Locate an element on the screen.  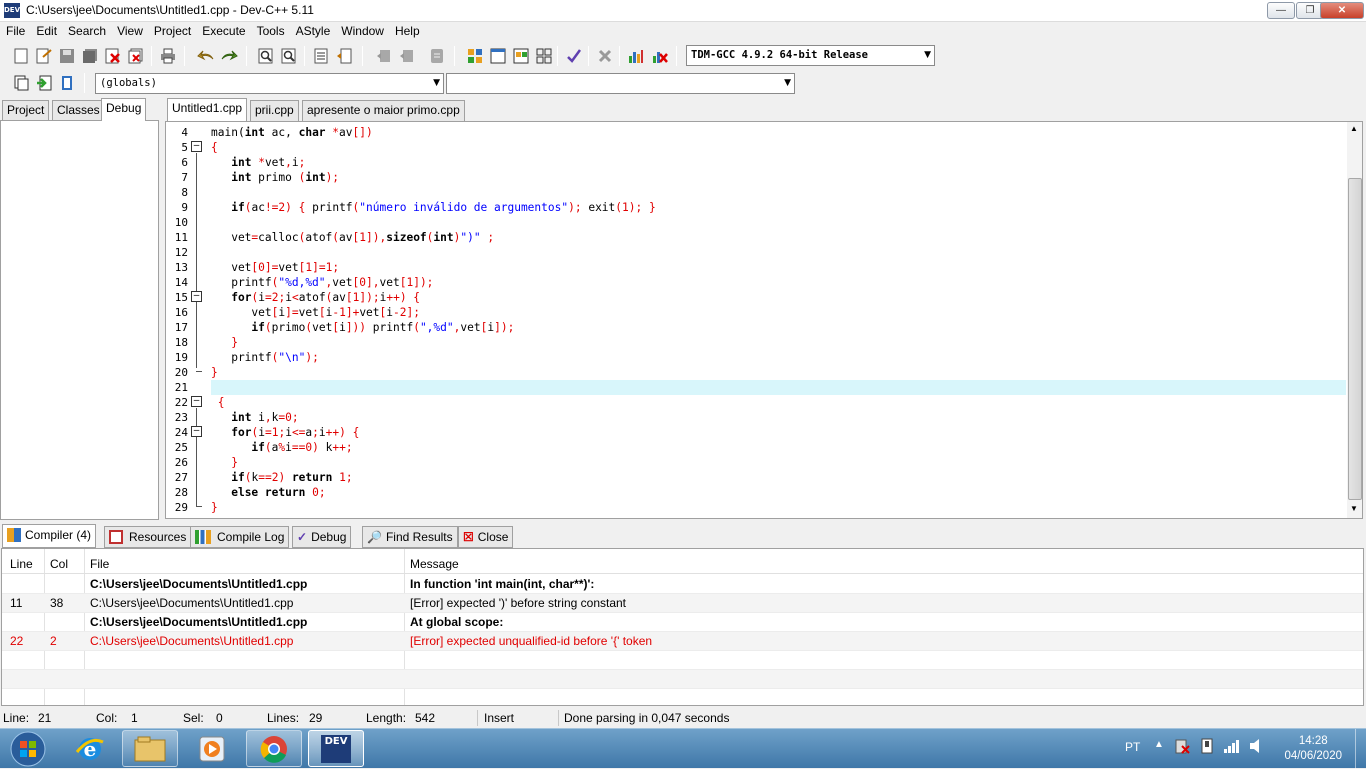
tab-close: ☒ Close is located at coordinates (486, 537).